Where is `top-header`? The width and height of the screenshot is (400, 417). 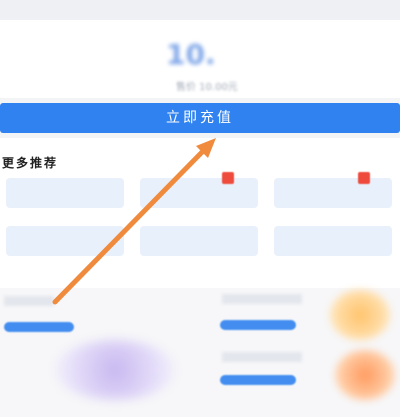 top-header is located at coordinates (200, 10).